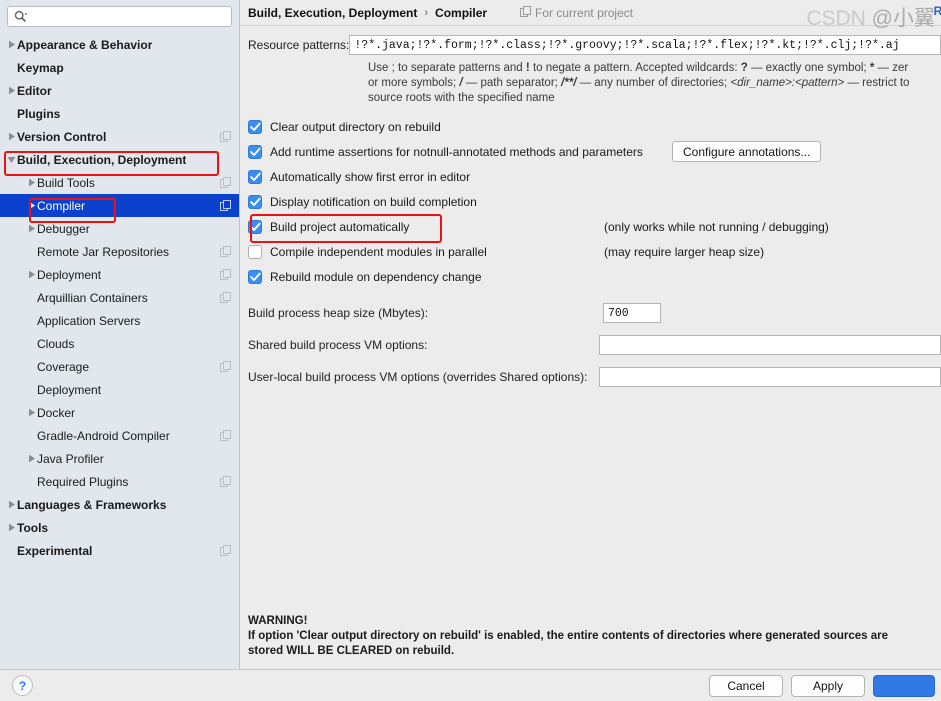  Describe the element at coordinates (119, 297) in the screenshot. I see `sidebar-item-arquillian-containers: Arquillian Containers` at that location.